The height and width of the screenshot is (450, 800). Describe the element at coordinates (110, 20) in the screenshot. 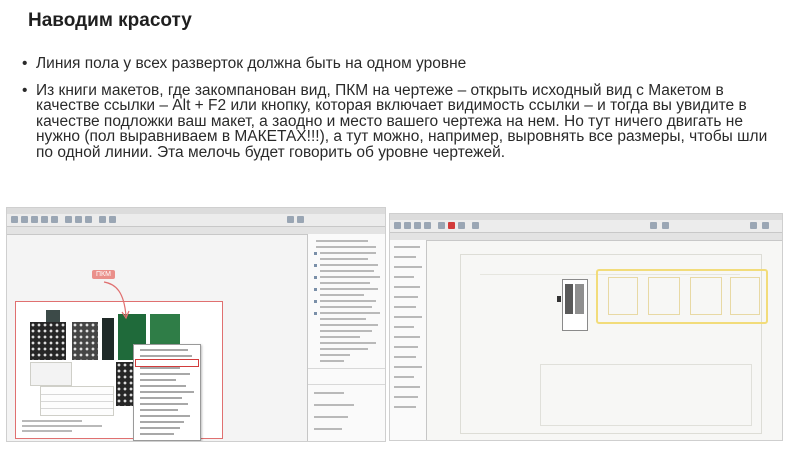

I see `slide-title: Наводим красоту` at that location.